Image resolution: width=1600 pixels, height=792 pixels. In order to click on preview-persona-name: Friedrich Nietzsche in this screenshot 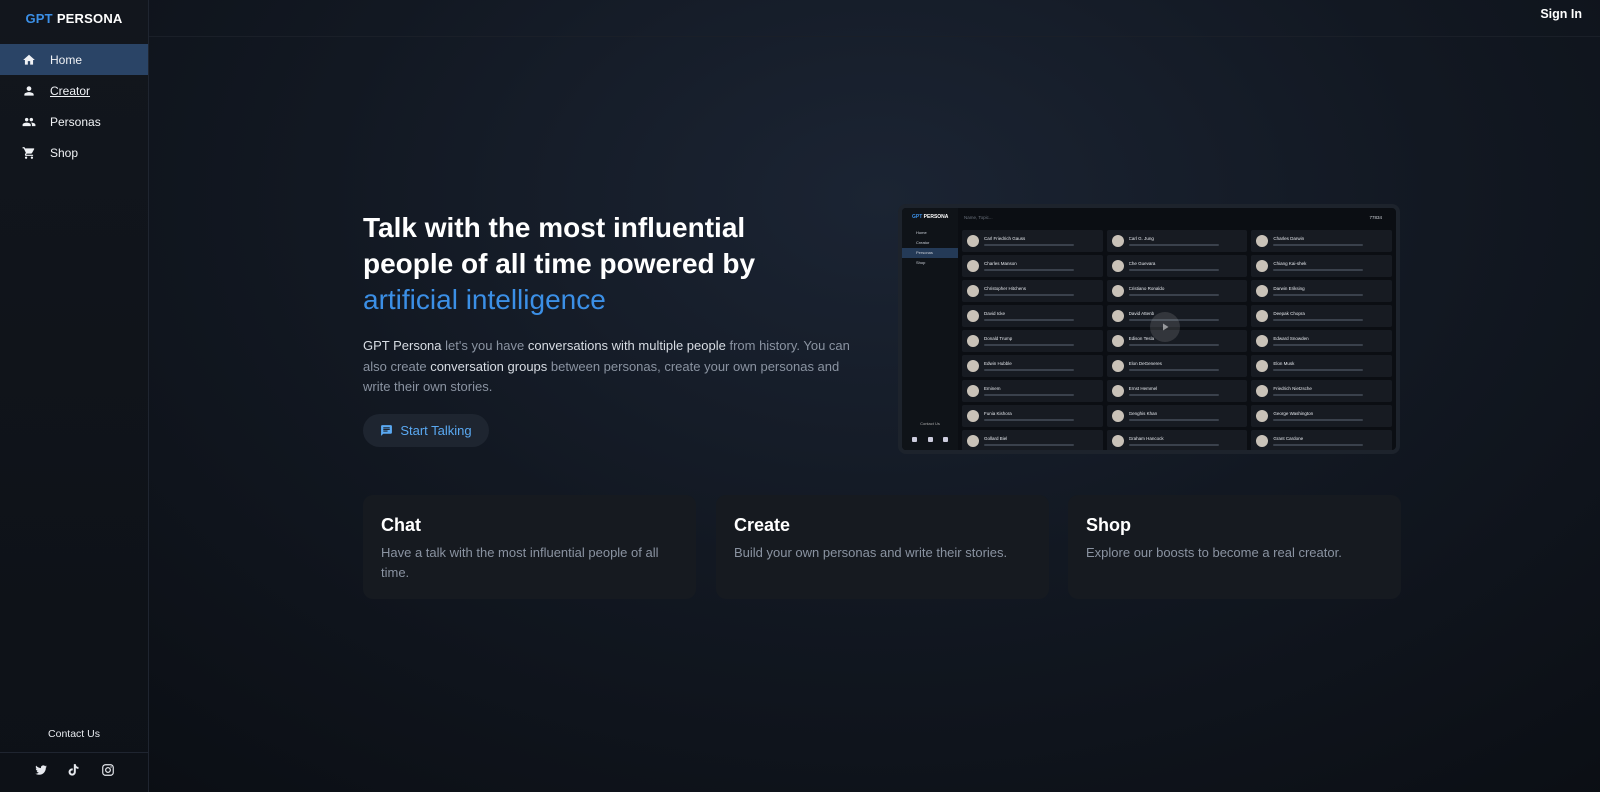, I will do `click(1292, 388)`.